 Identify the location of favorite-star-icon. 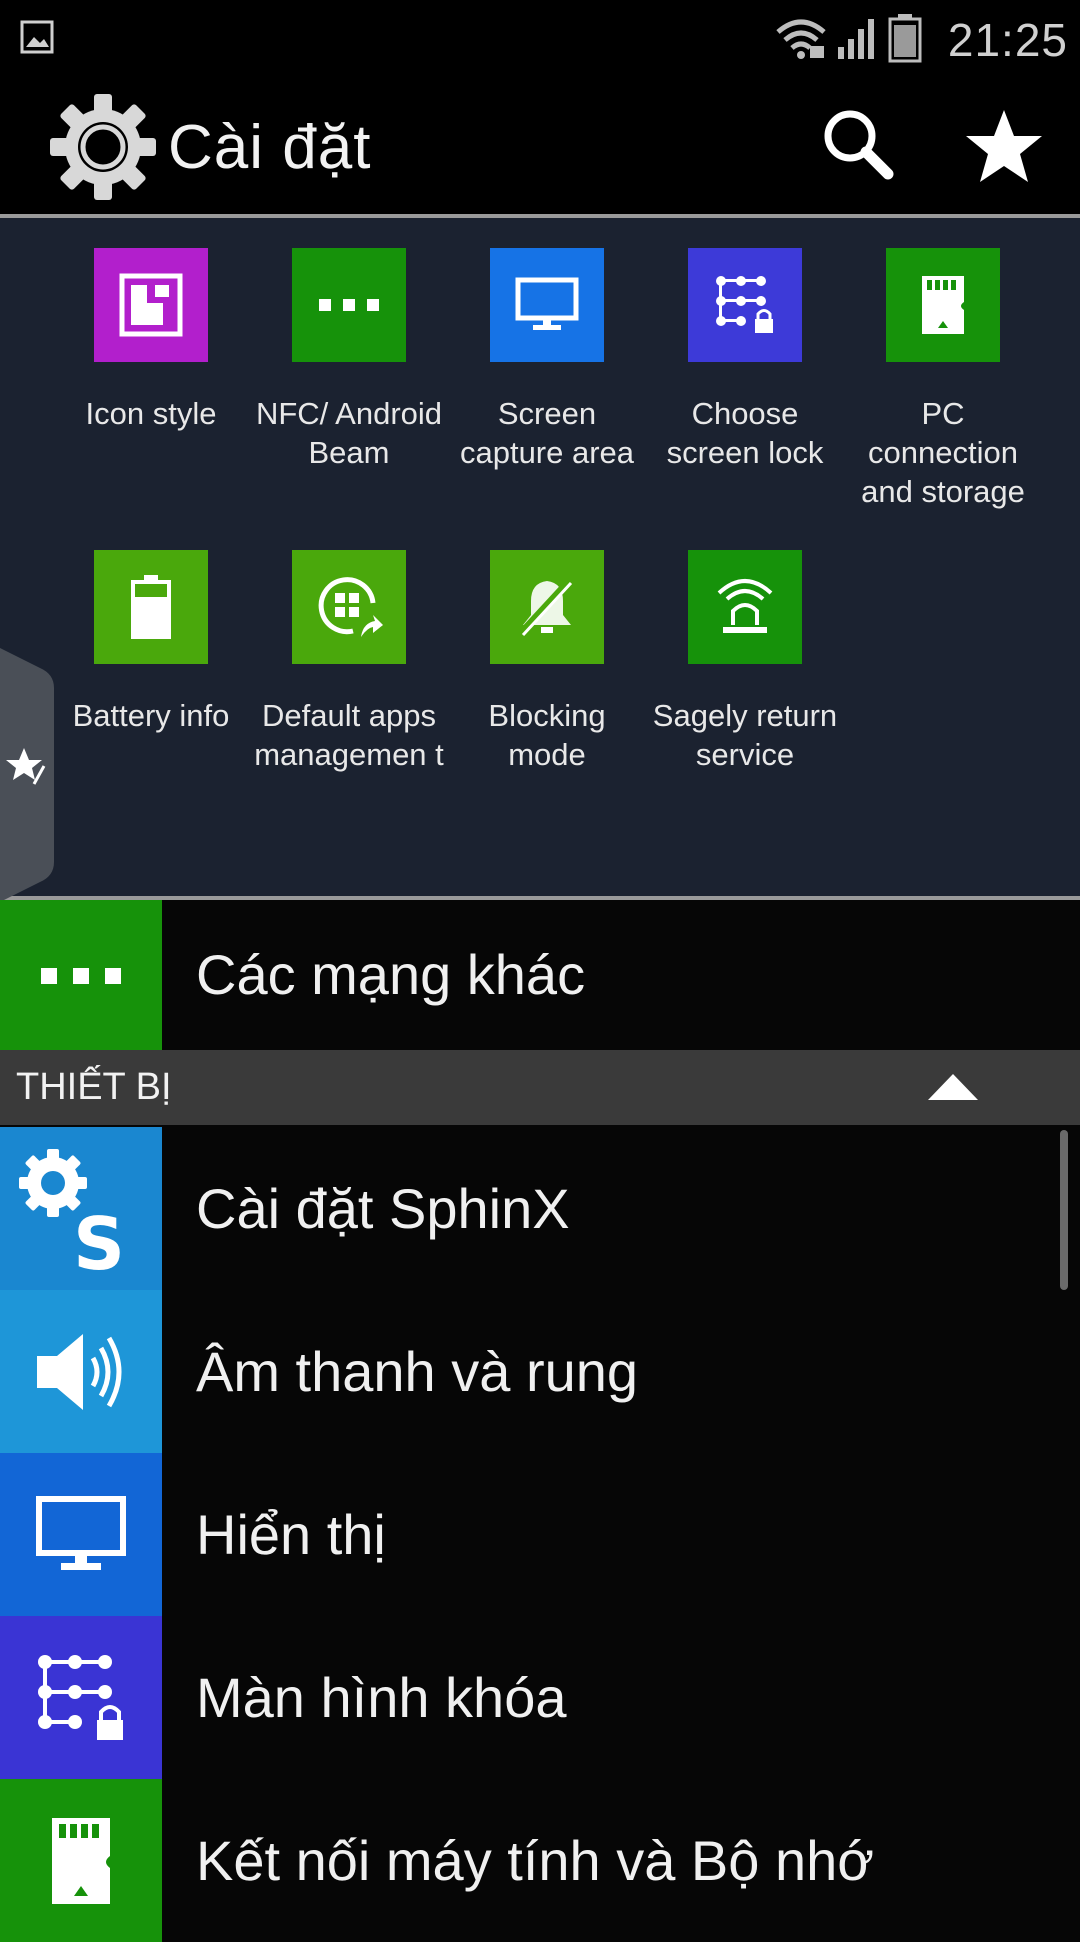
(1004, 148).